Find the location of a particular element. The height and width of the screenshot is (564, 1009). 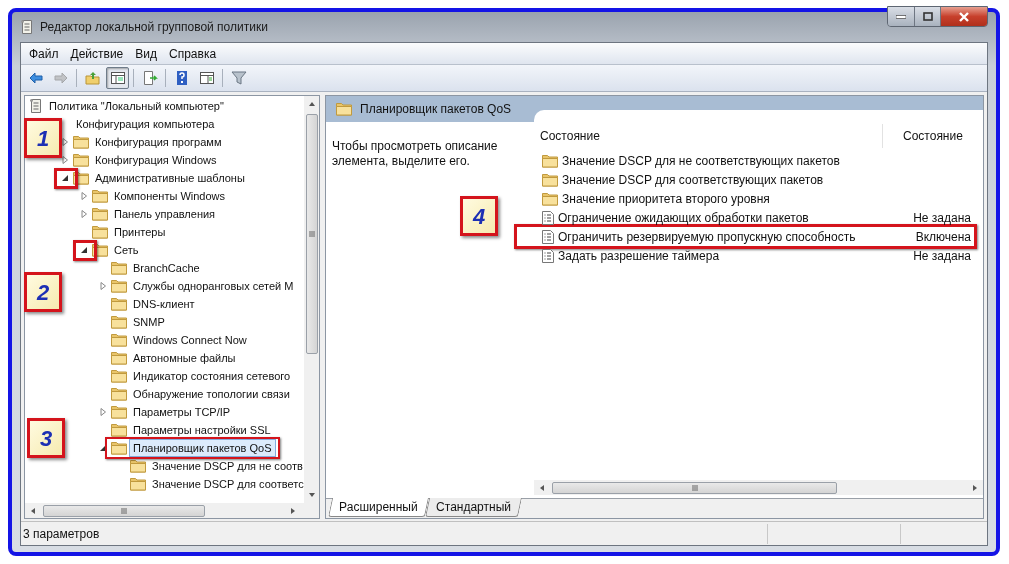

tree-item: Службы одноранговых сетей М is located at coordinates (213, 286).